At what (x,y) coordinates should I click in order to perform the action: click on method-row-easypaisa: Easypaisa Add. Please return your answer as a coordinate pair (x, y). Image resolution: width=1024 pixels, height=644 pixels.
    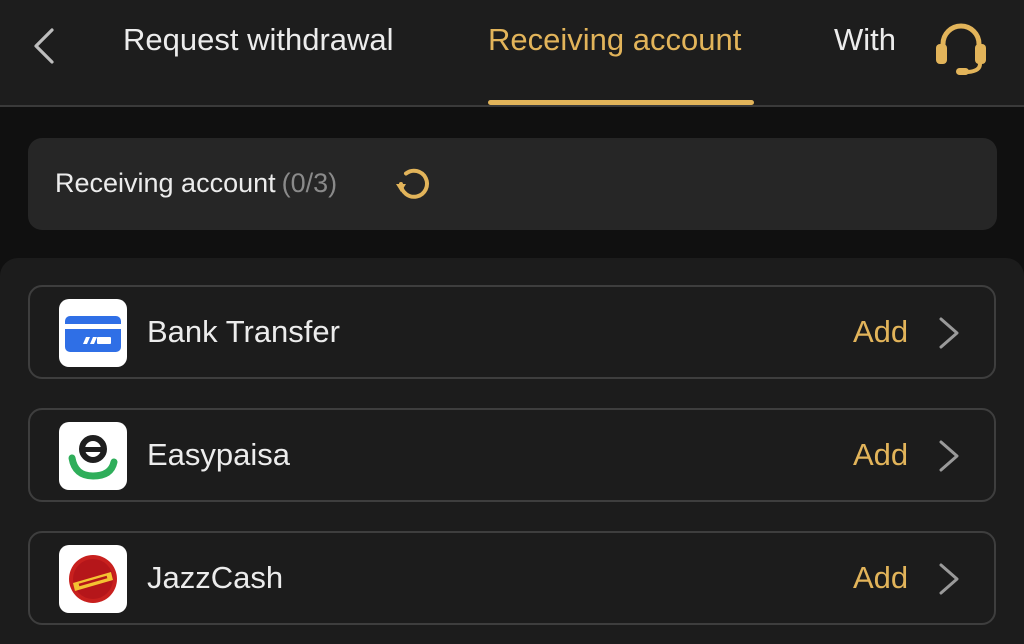
    Looking at the image, I should click on (512, 455).